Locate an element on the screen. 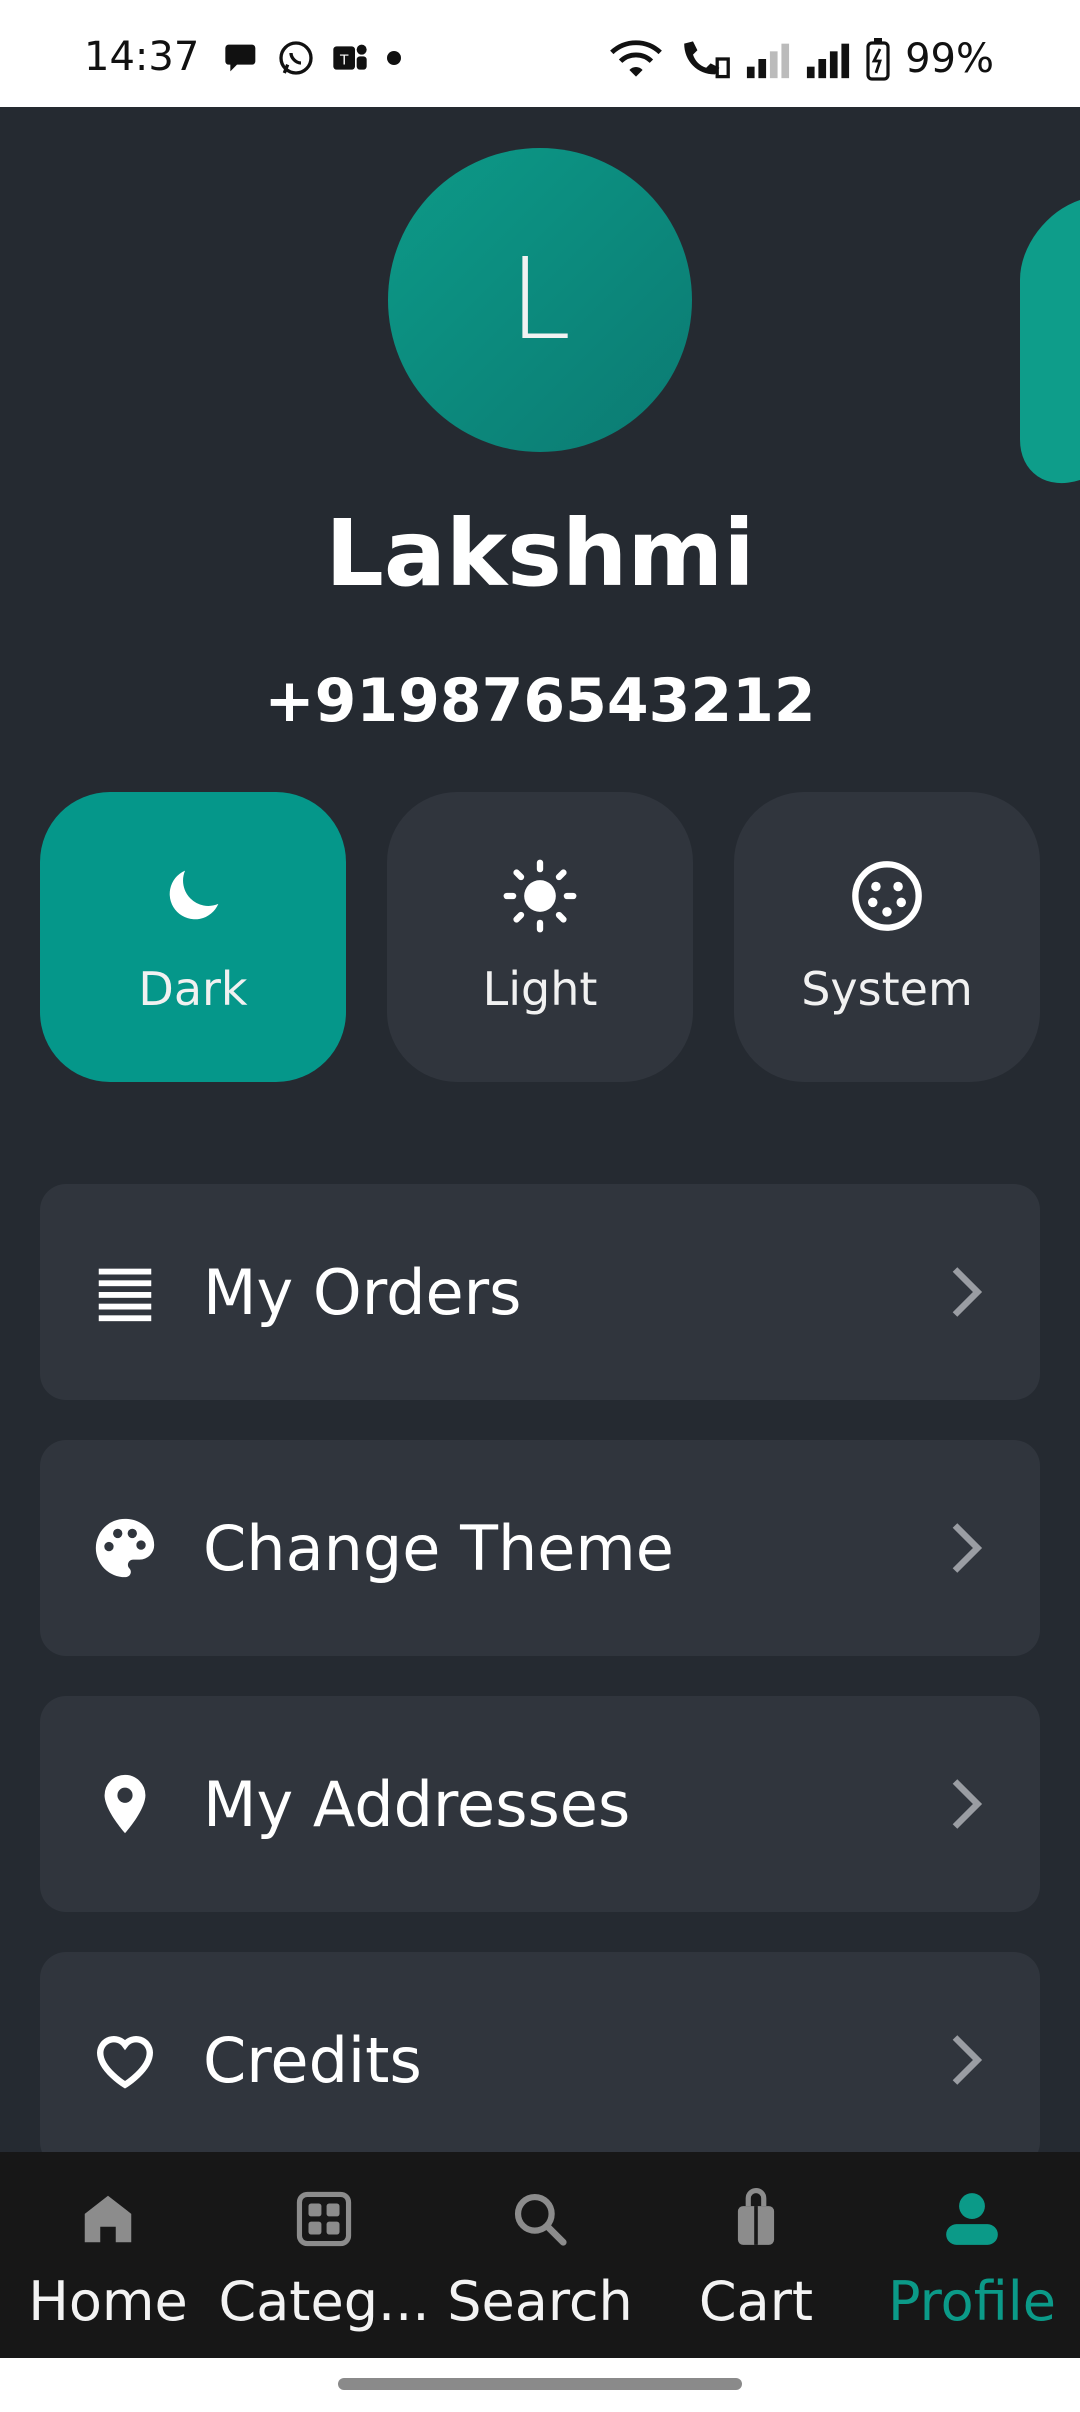 This screenshot has width=1080, height=2412. theme-option-dark: Dark is located at coordinates (193, 937).